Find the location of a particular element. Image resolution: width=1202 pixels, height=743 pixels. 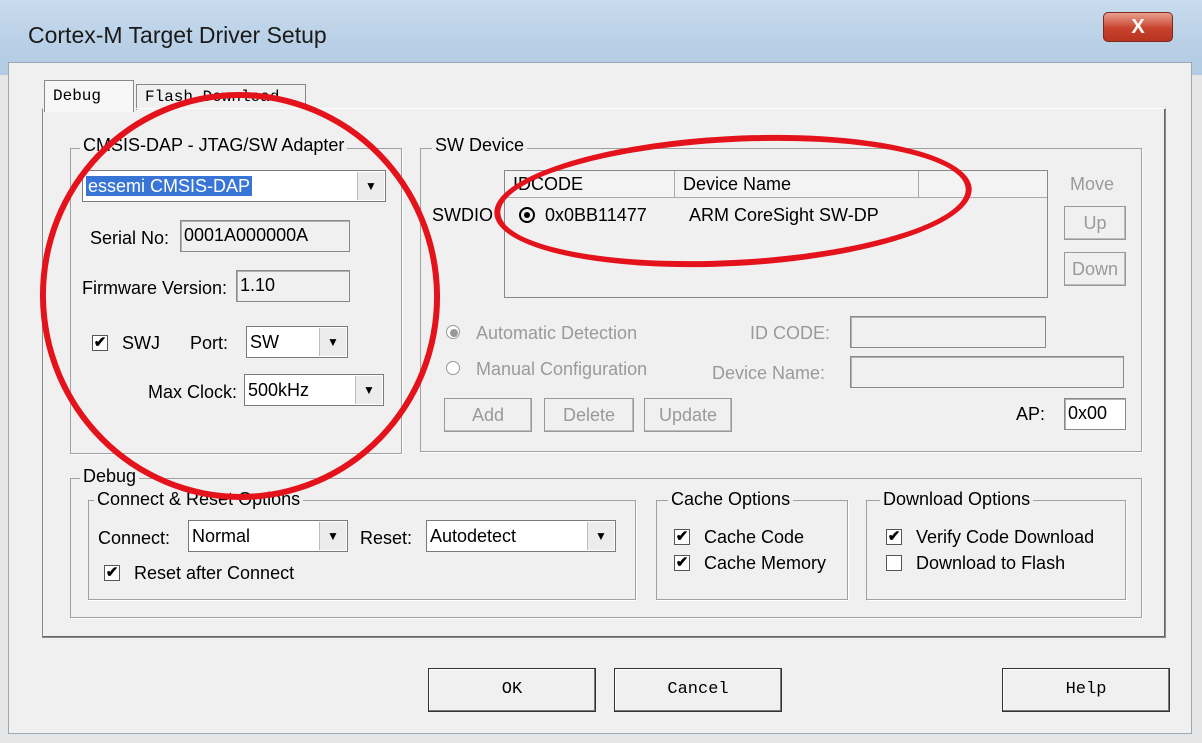

download-to-flash-label: Download to Flash is located at coordinates (991, 563).